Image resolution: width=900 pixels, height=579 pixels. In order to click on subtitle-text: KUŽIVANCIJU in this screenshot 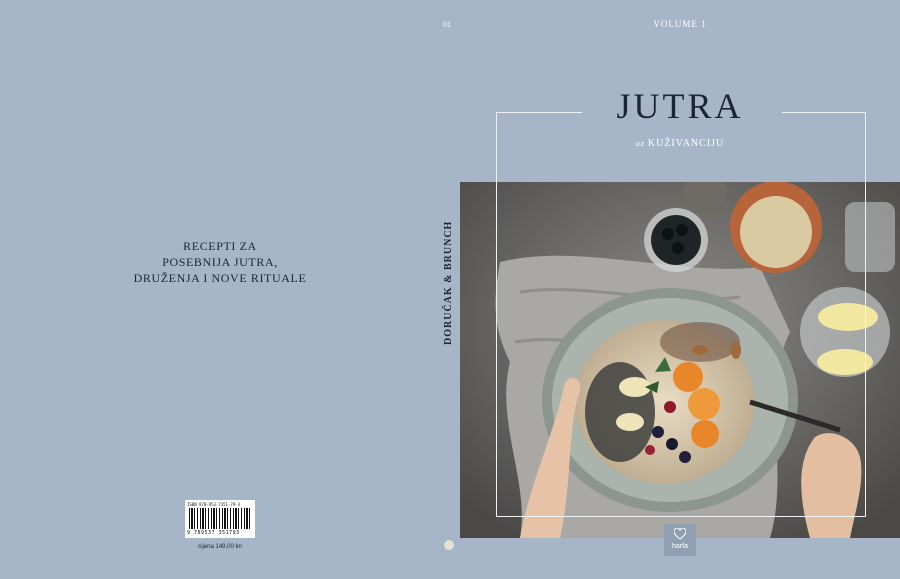, I will do `click(686, 143)`.